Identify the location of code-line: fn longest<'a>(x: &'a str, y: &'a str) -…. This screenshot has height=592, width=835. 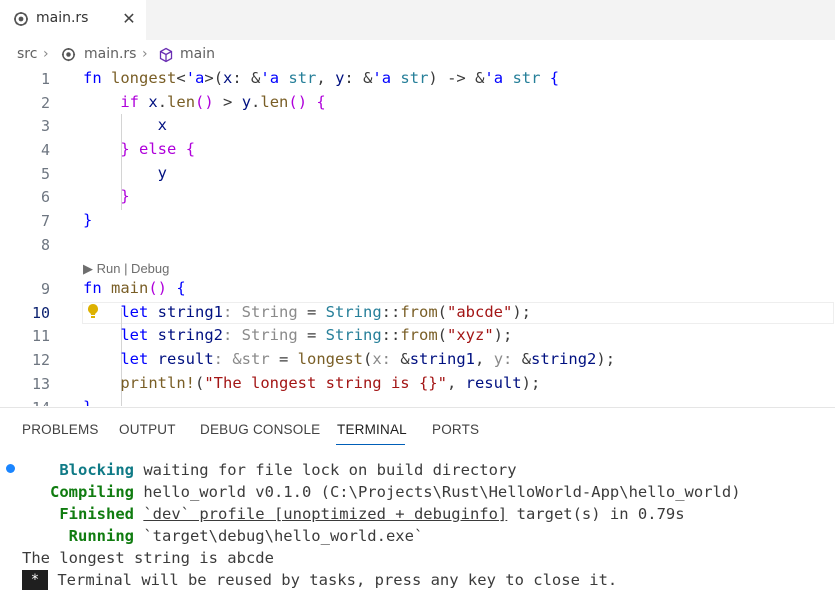
(321, 78).